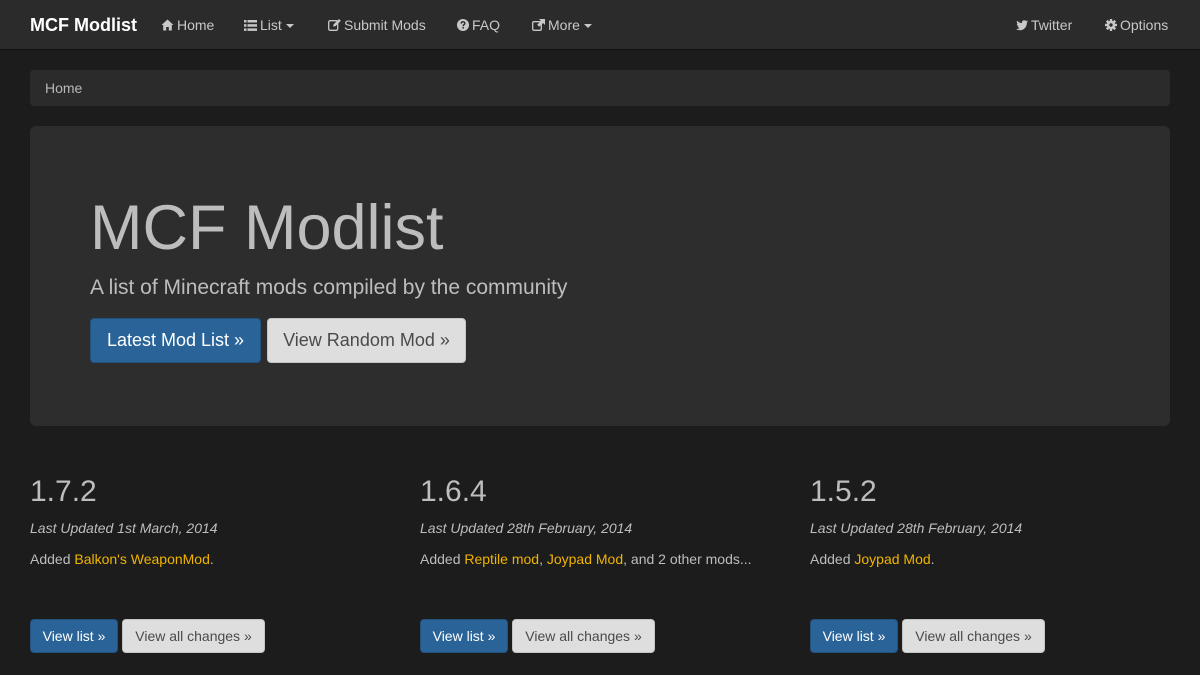 The width and height of the screenshot is (1200, 675). I want to click on nav-options-label: Options, so click(1144, 25).